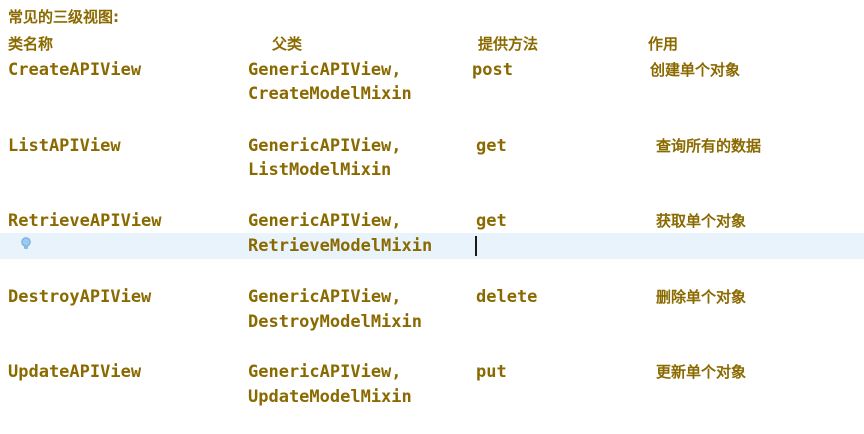  I want to click on parent-cell-line2: DestroyModelMixin, so click(335, 322).